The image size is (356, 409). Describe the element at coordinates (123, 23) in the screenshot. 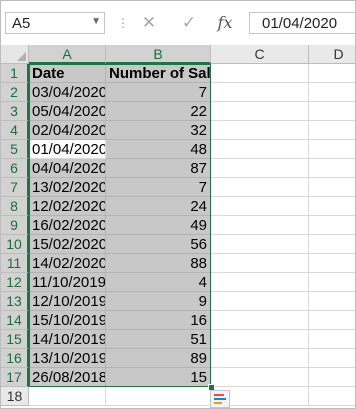

I see `formula-bar-grip-icon: ⋮` at that location.